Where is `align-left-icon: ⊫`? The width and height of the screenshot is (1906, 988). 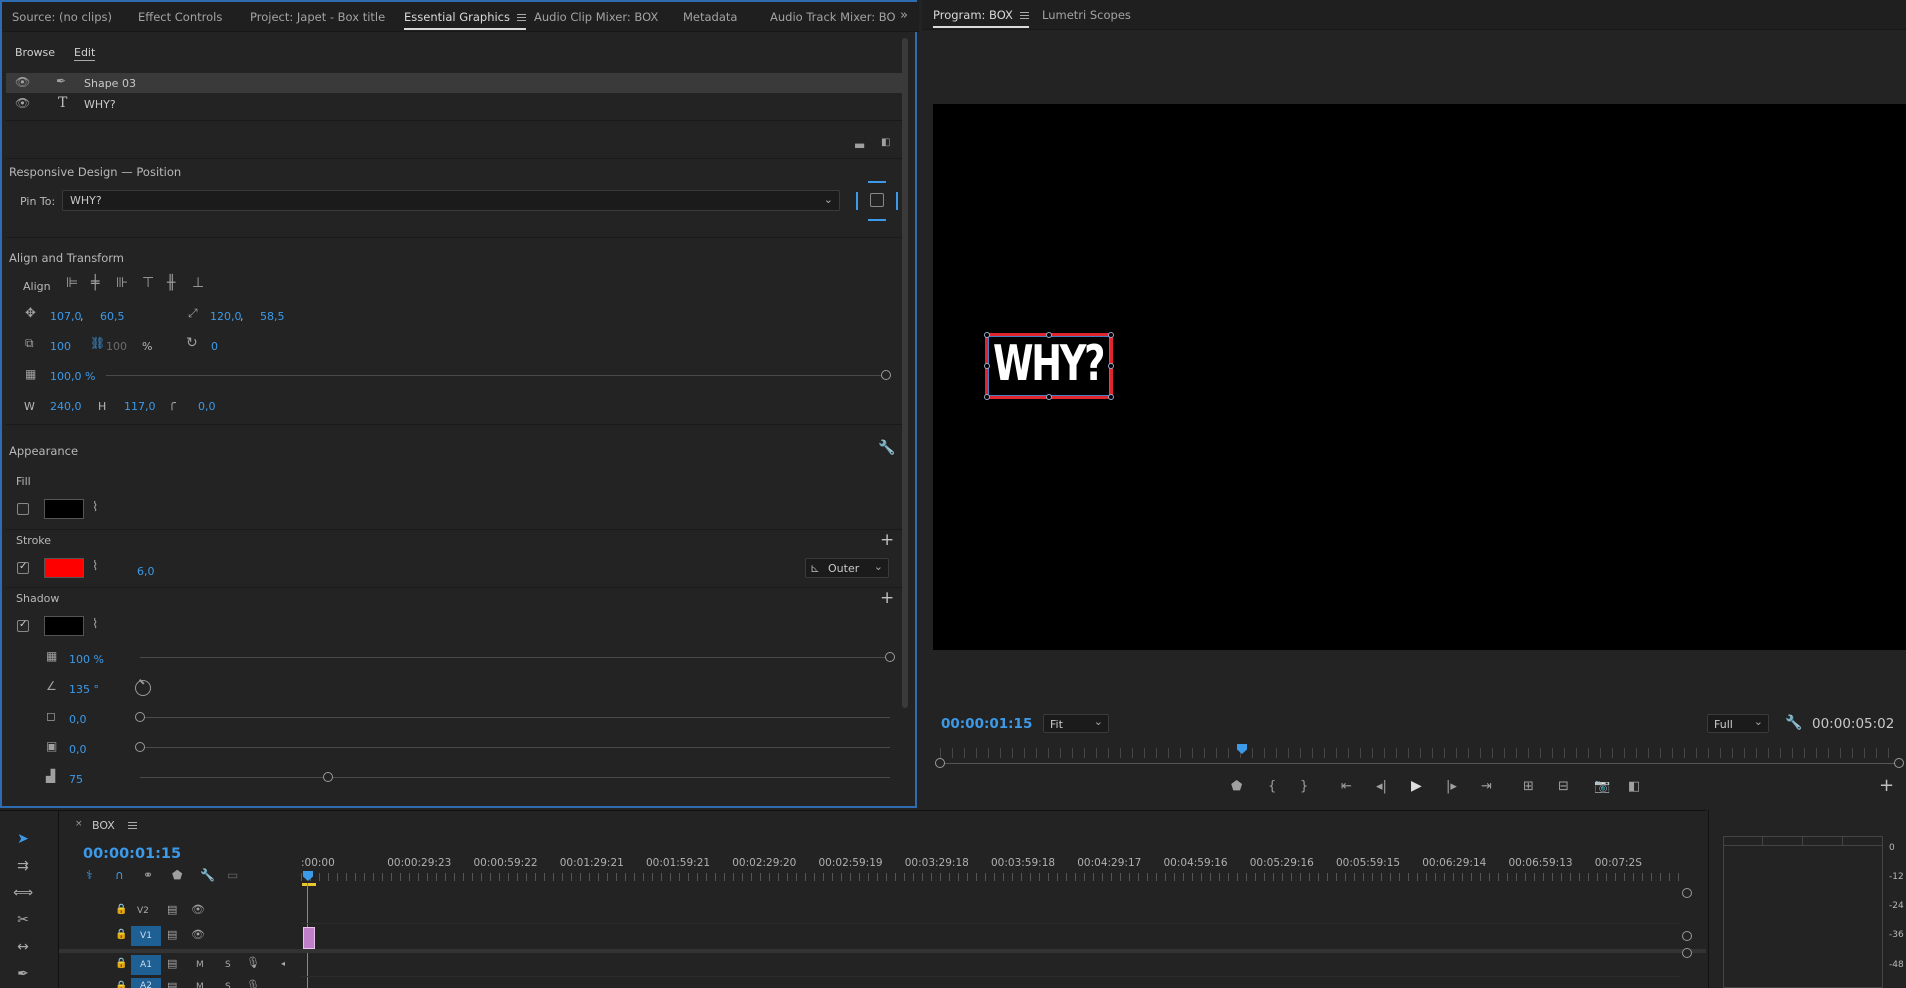 align-left-icon: ⊫ is located at coordinates (72, 283).